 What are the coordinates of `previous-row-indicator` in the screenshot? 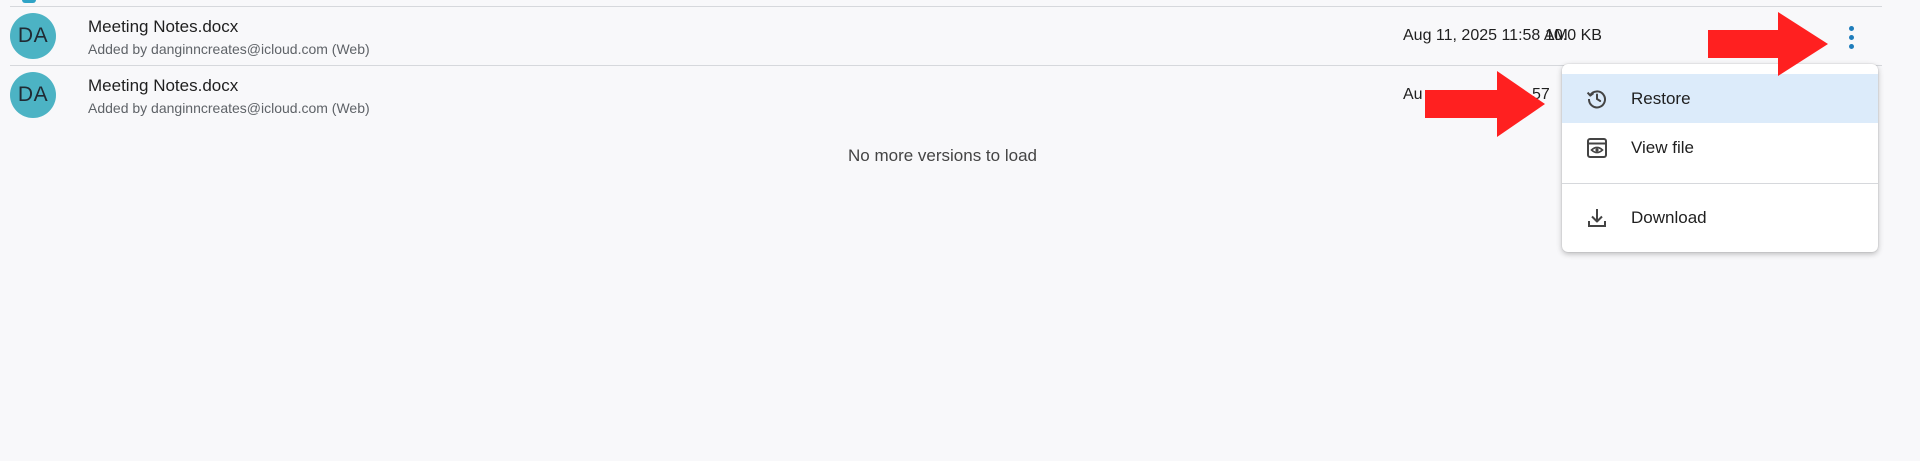 It's located at (29, 1).